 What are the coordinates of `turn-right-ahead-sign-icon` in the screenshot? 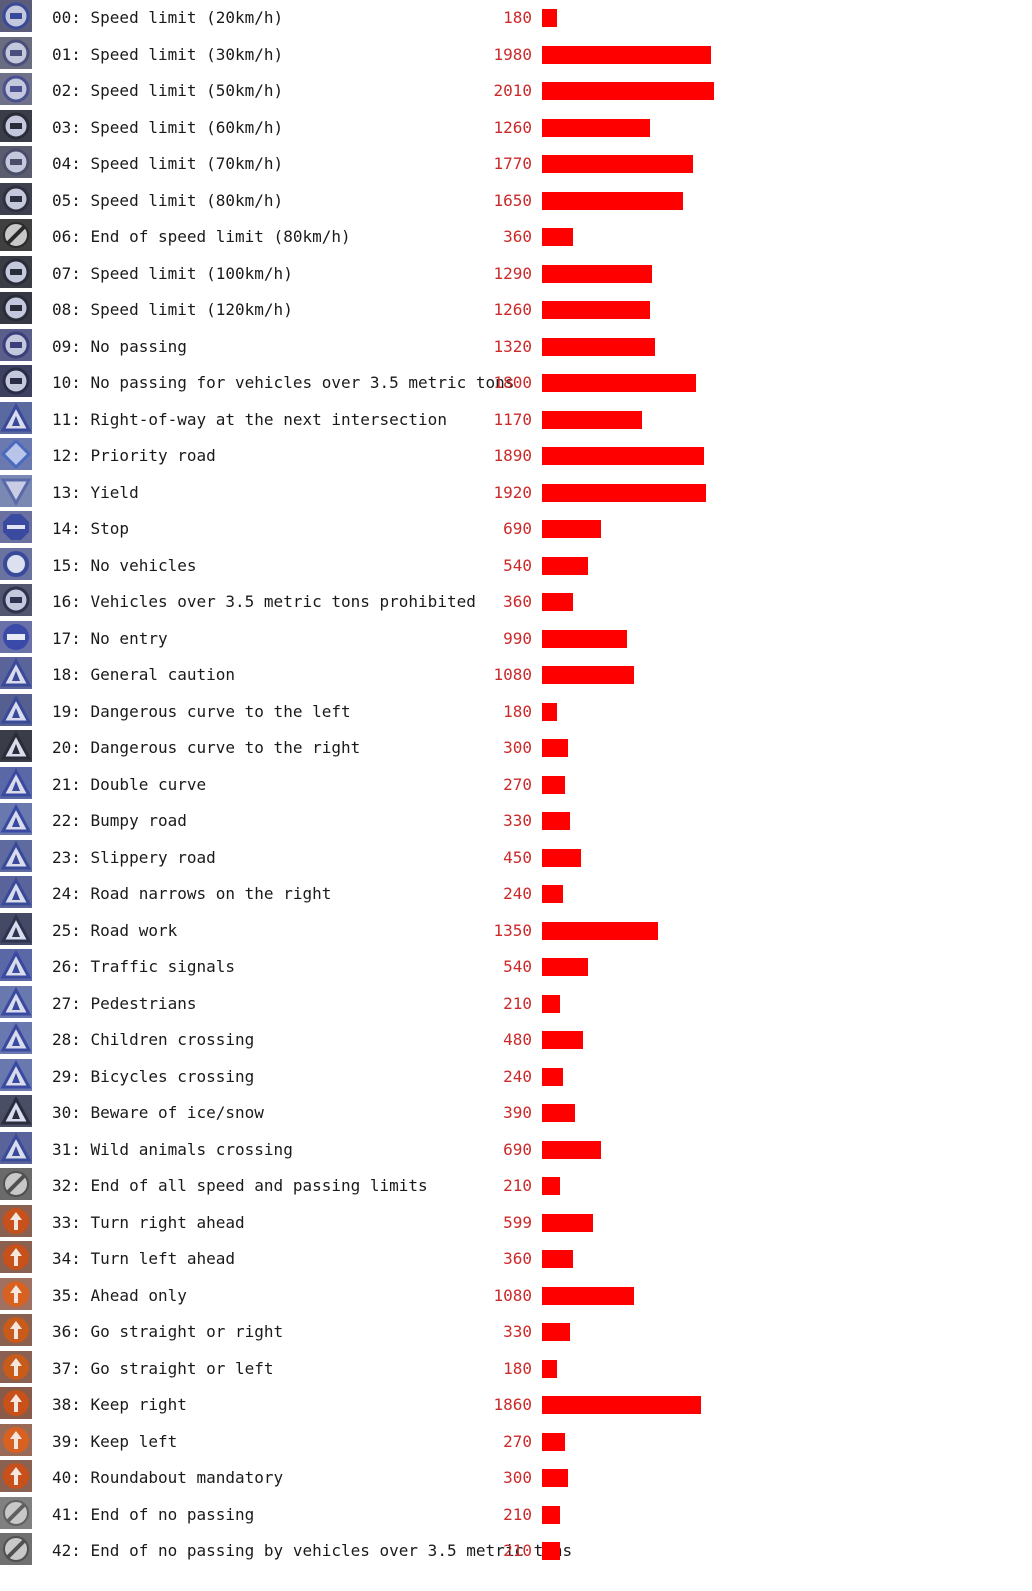 It's located at (16, 1220).